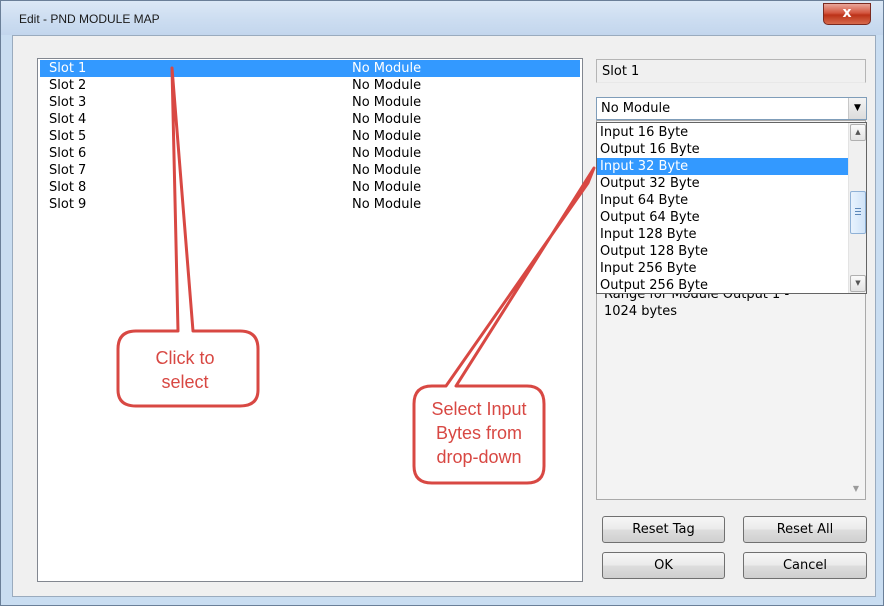  I want to click on slot-row: Slot 2 No Module, so click(310, 85).